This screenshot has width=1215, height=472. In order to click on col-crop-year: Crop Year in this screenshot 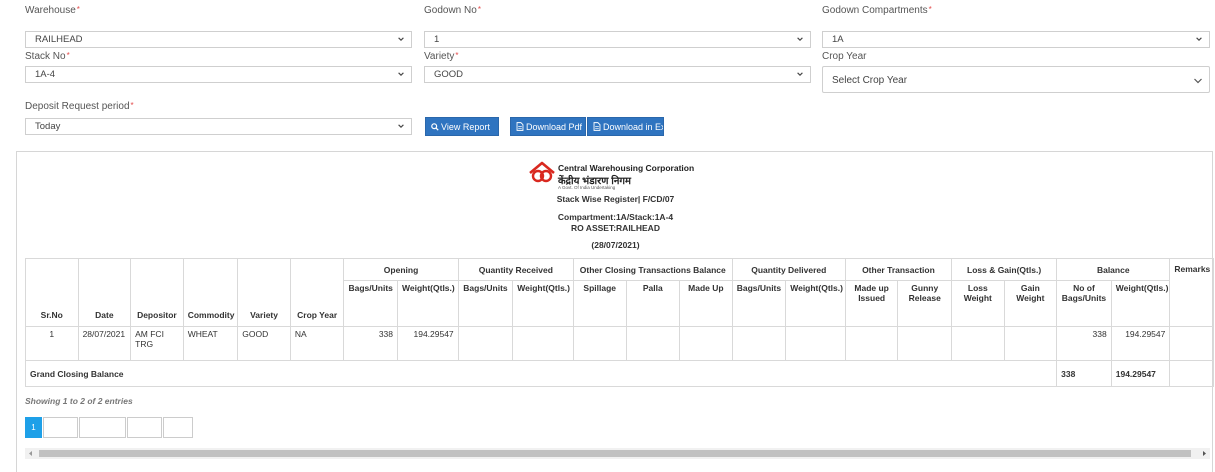, I will do `click(317, 292)`.